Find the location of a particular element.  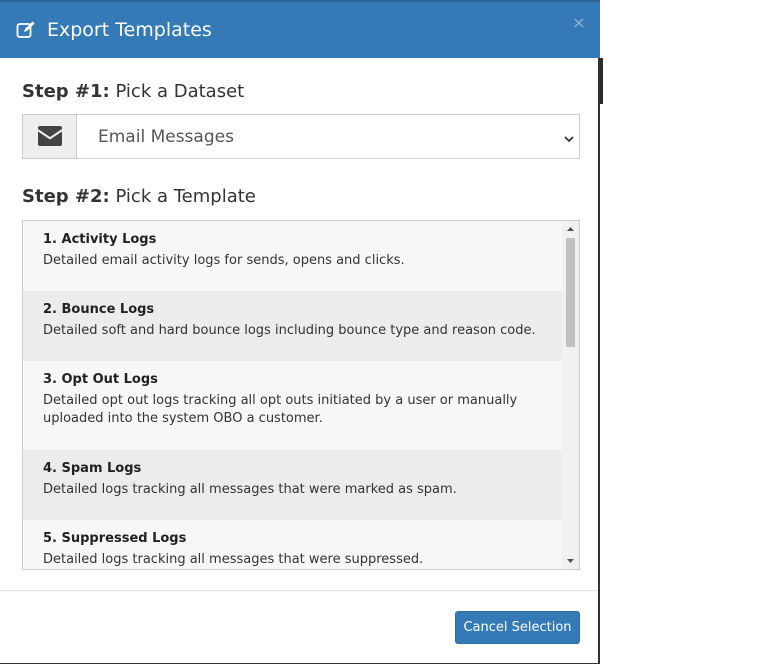

chevron-down-icon is located at coordinates (569, 136).